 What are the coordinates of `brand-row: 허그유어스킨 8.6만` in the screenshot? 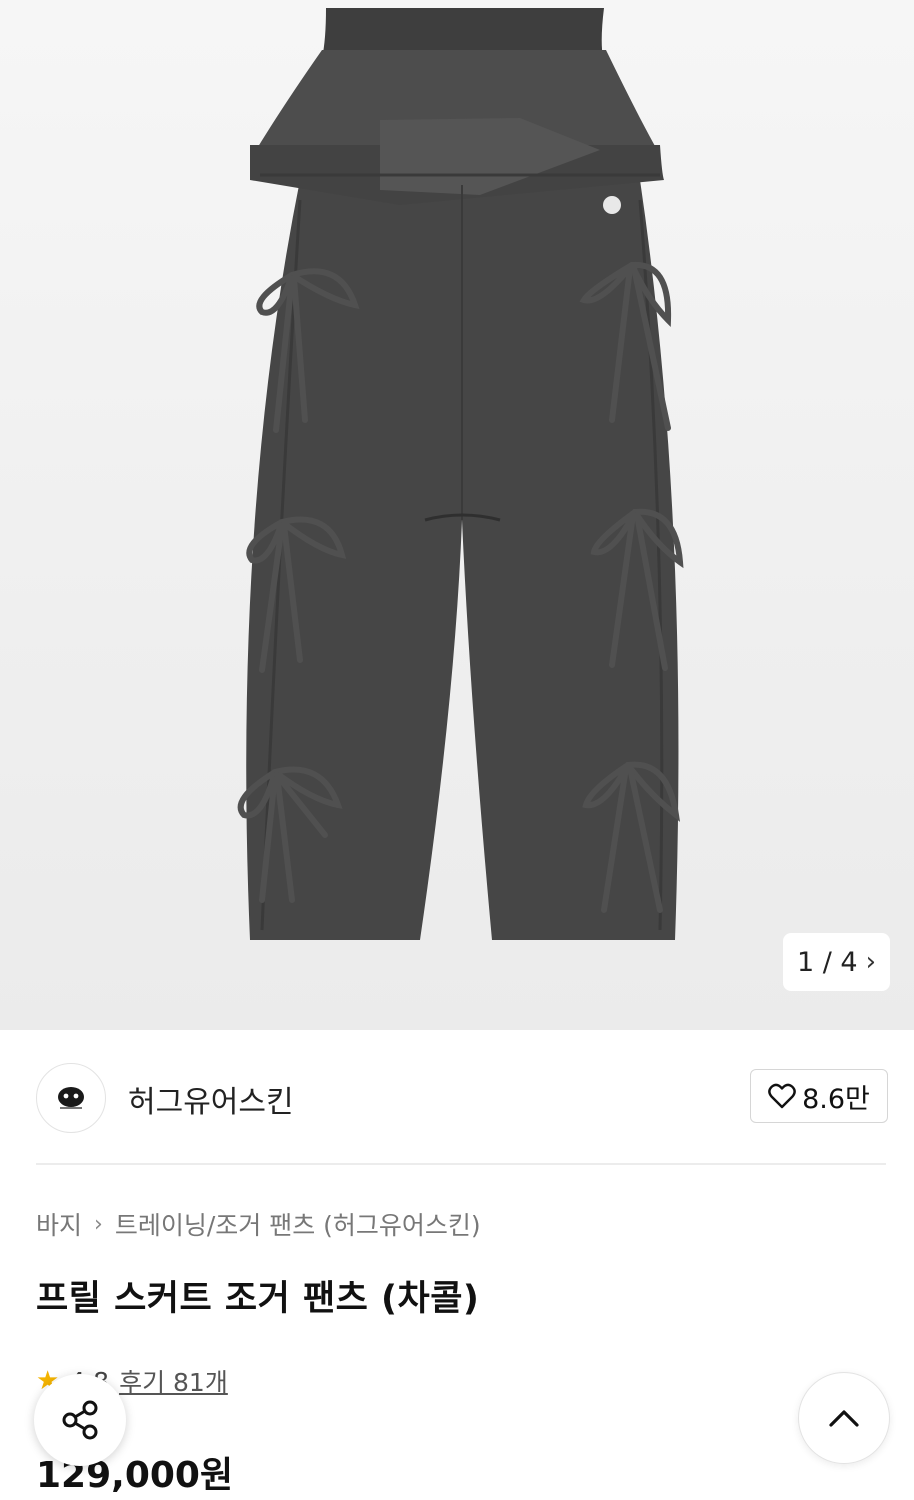 It's located at (462, 1099).